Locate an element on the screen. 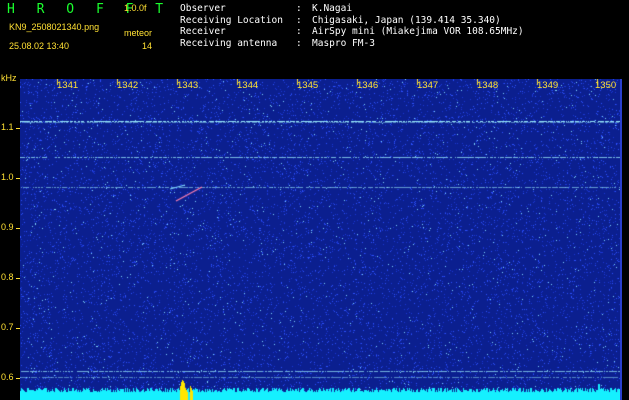 Image resolution: width=629 pixels, height=400 pixels. x-tick-label: 1342 is located at coordinates (128, 85).